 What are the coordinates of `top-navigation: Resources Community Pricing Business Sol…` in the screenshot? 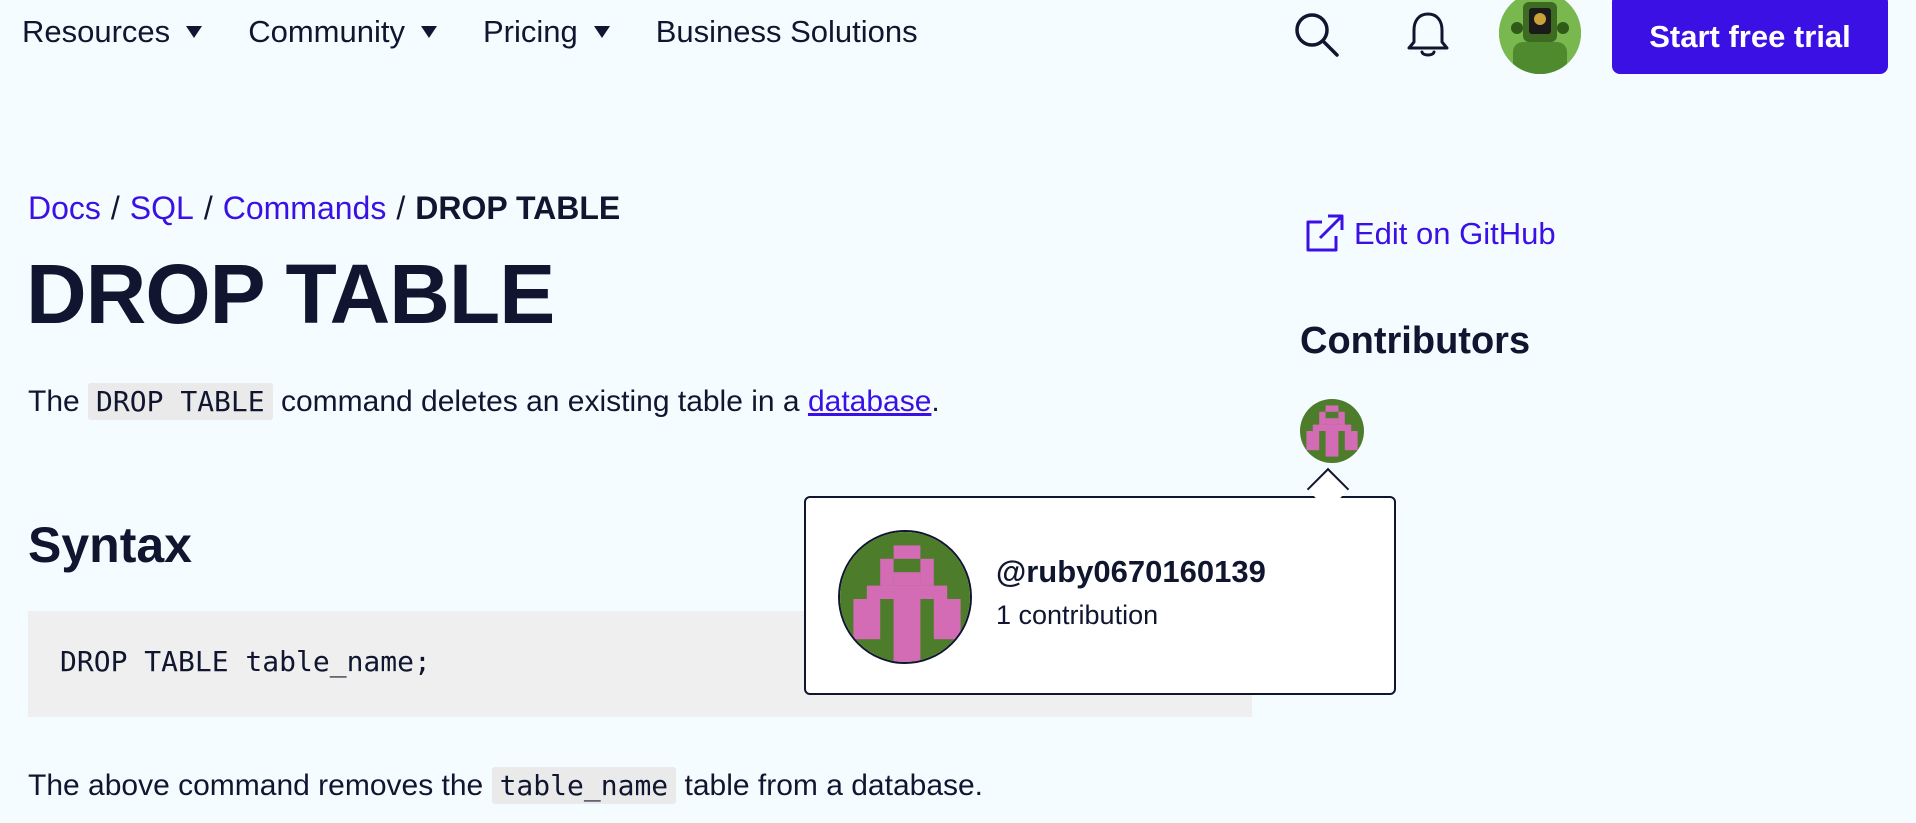 It's located at (958, 37).